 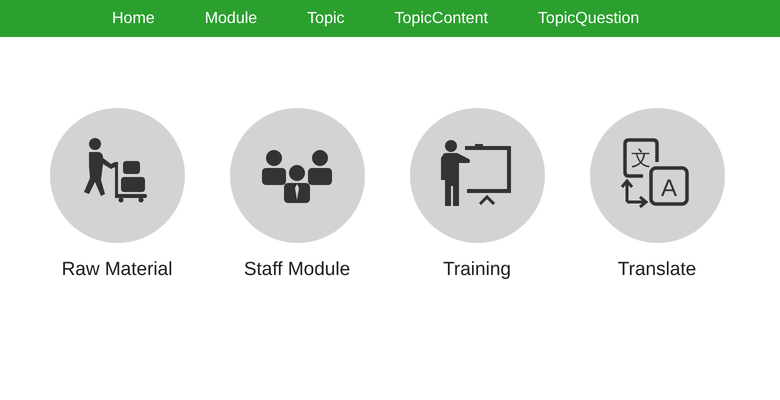 I want to click on nav-link: Module, so click(x=231, y=19).